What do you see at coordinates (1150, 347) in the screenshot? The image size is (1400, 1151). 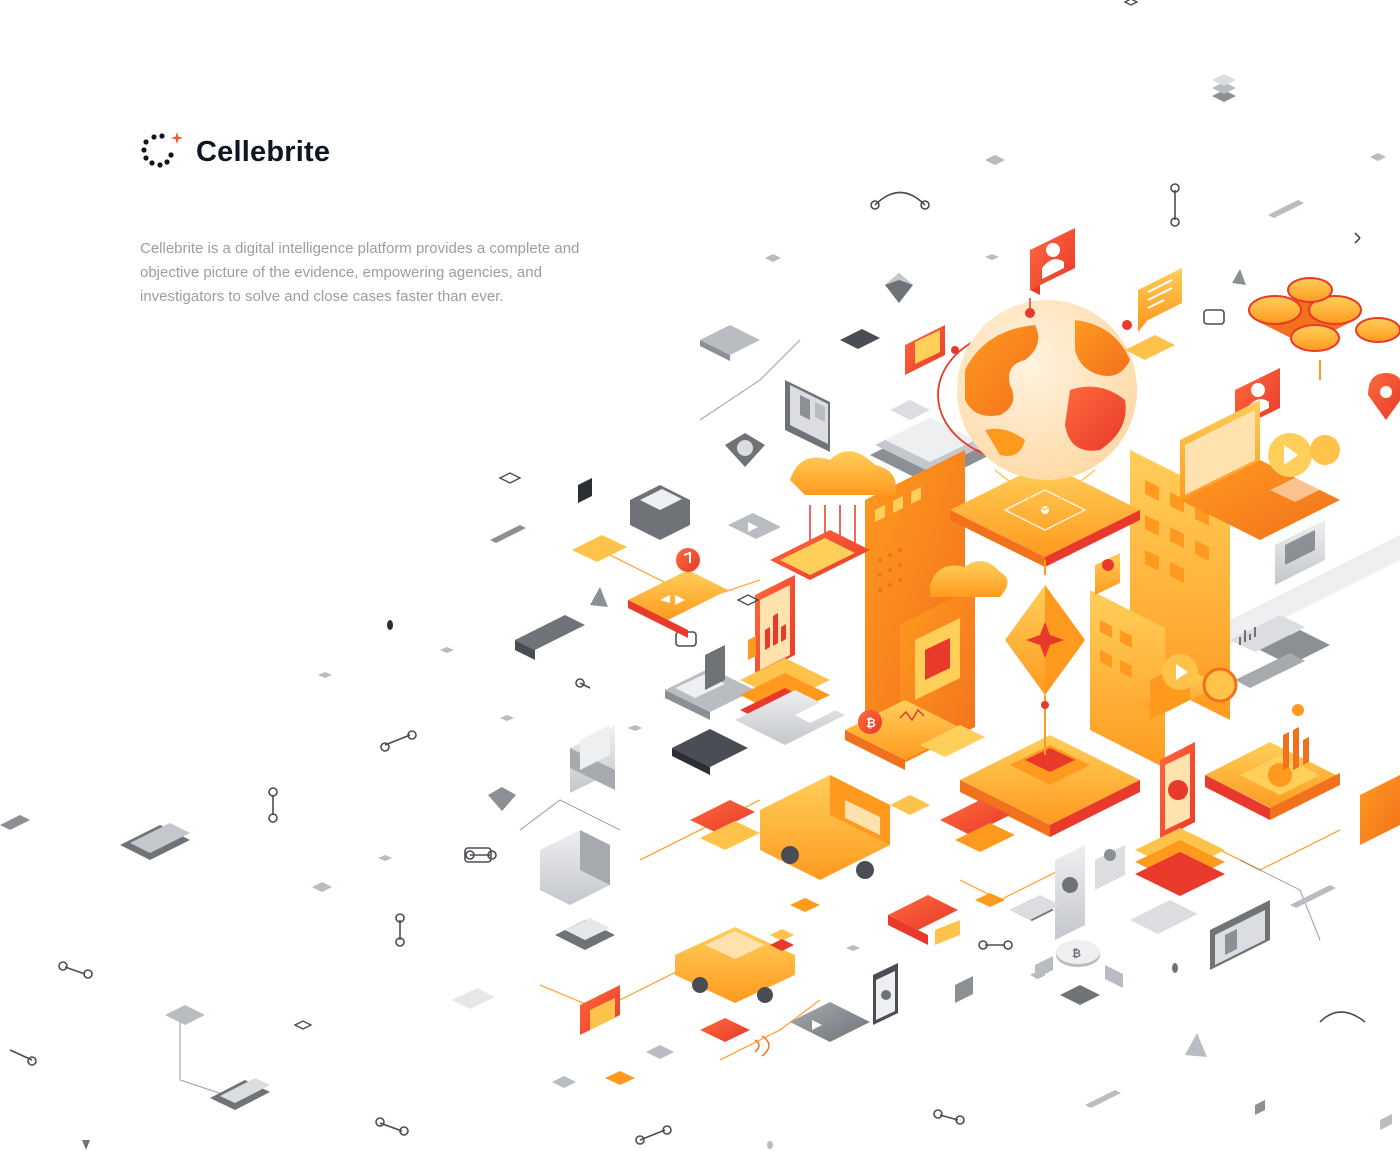 I see `orange-tag-card` at bounding box center [1150, 347].